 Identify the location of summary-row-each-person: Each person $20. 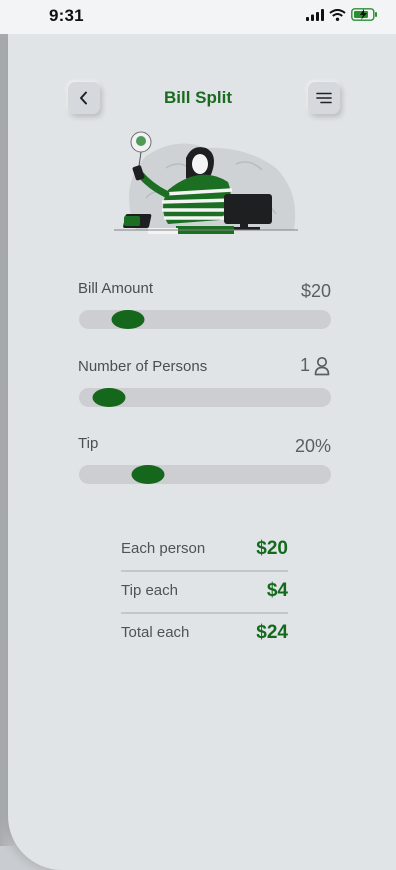
(204, 551).